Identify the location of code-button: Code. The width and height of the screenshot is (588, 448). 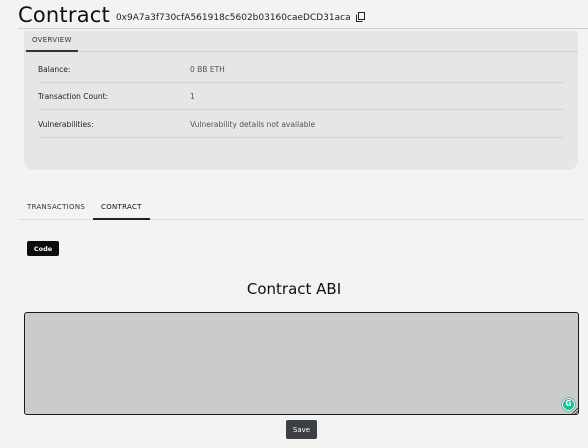
(43, 248).